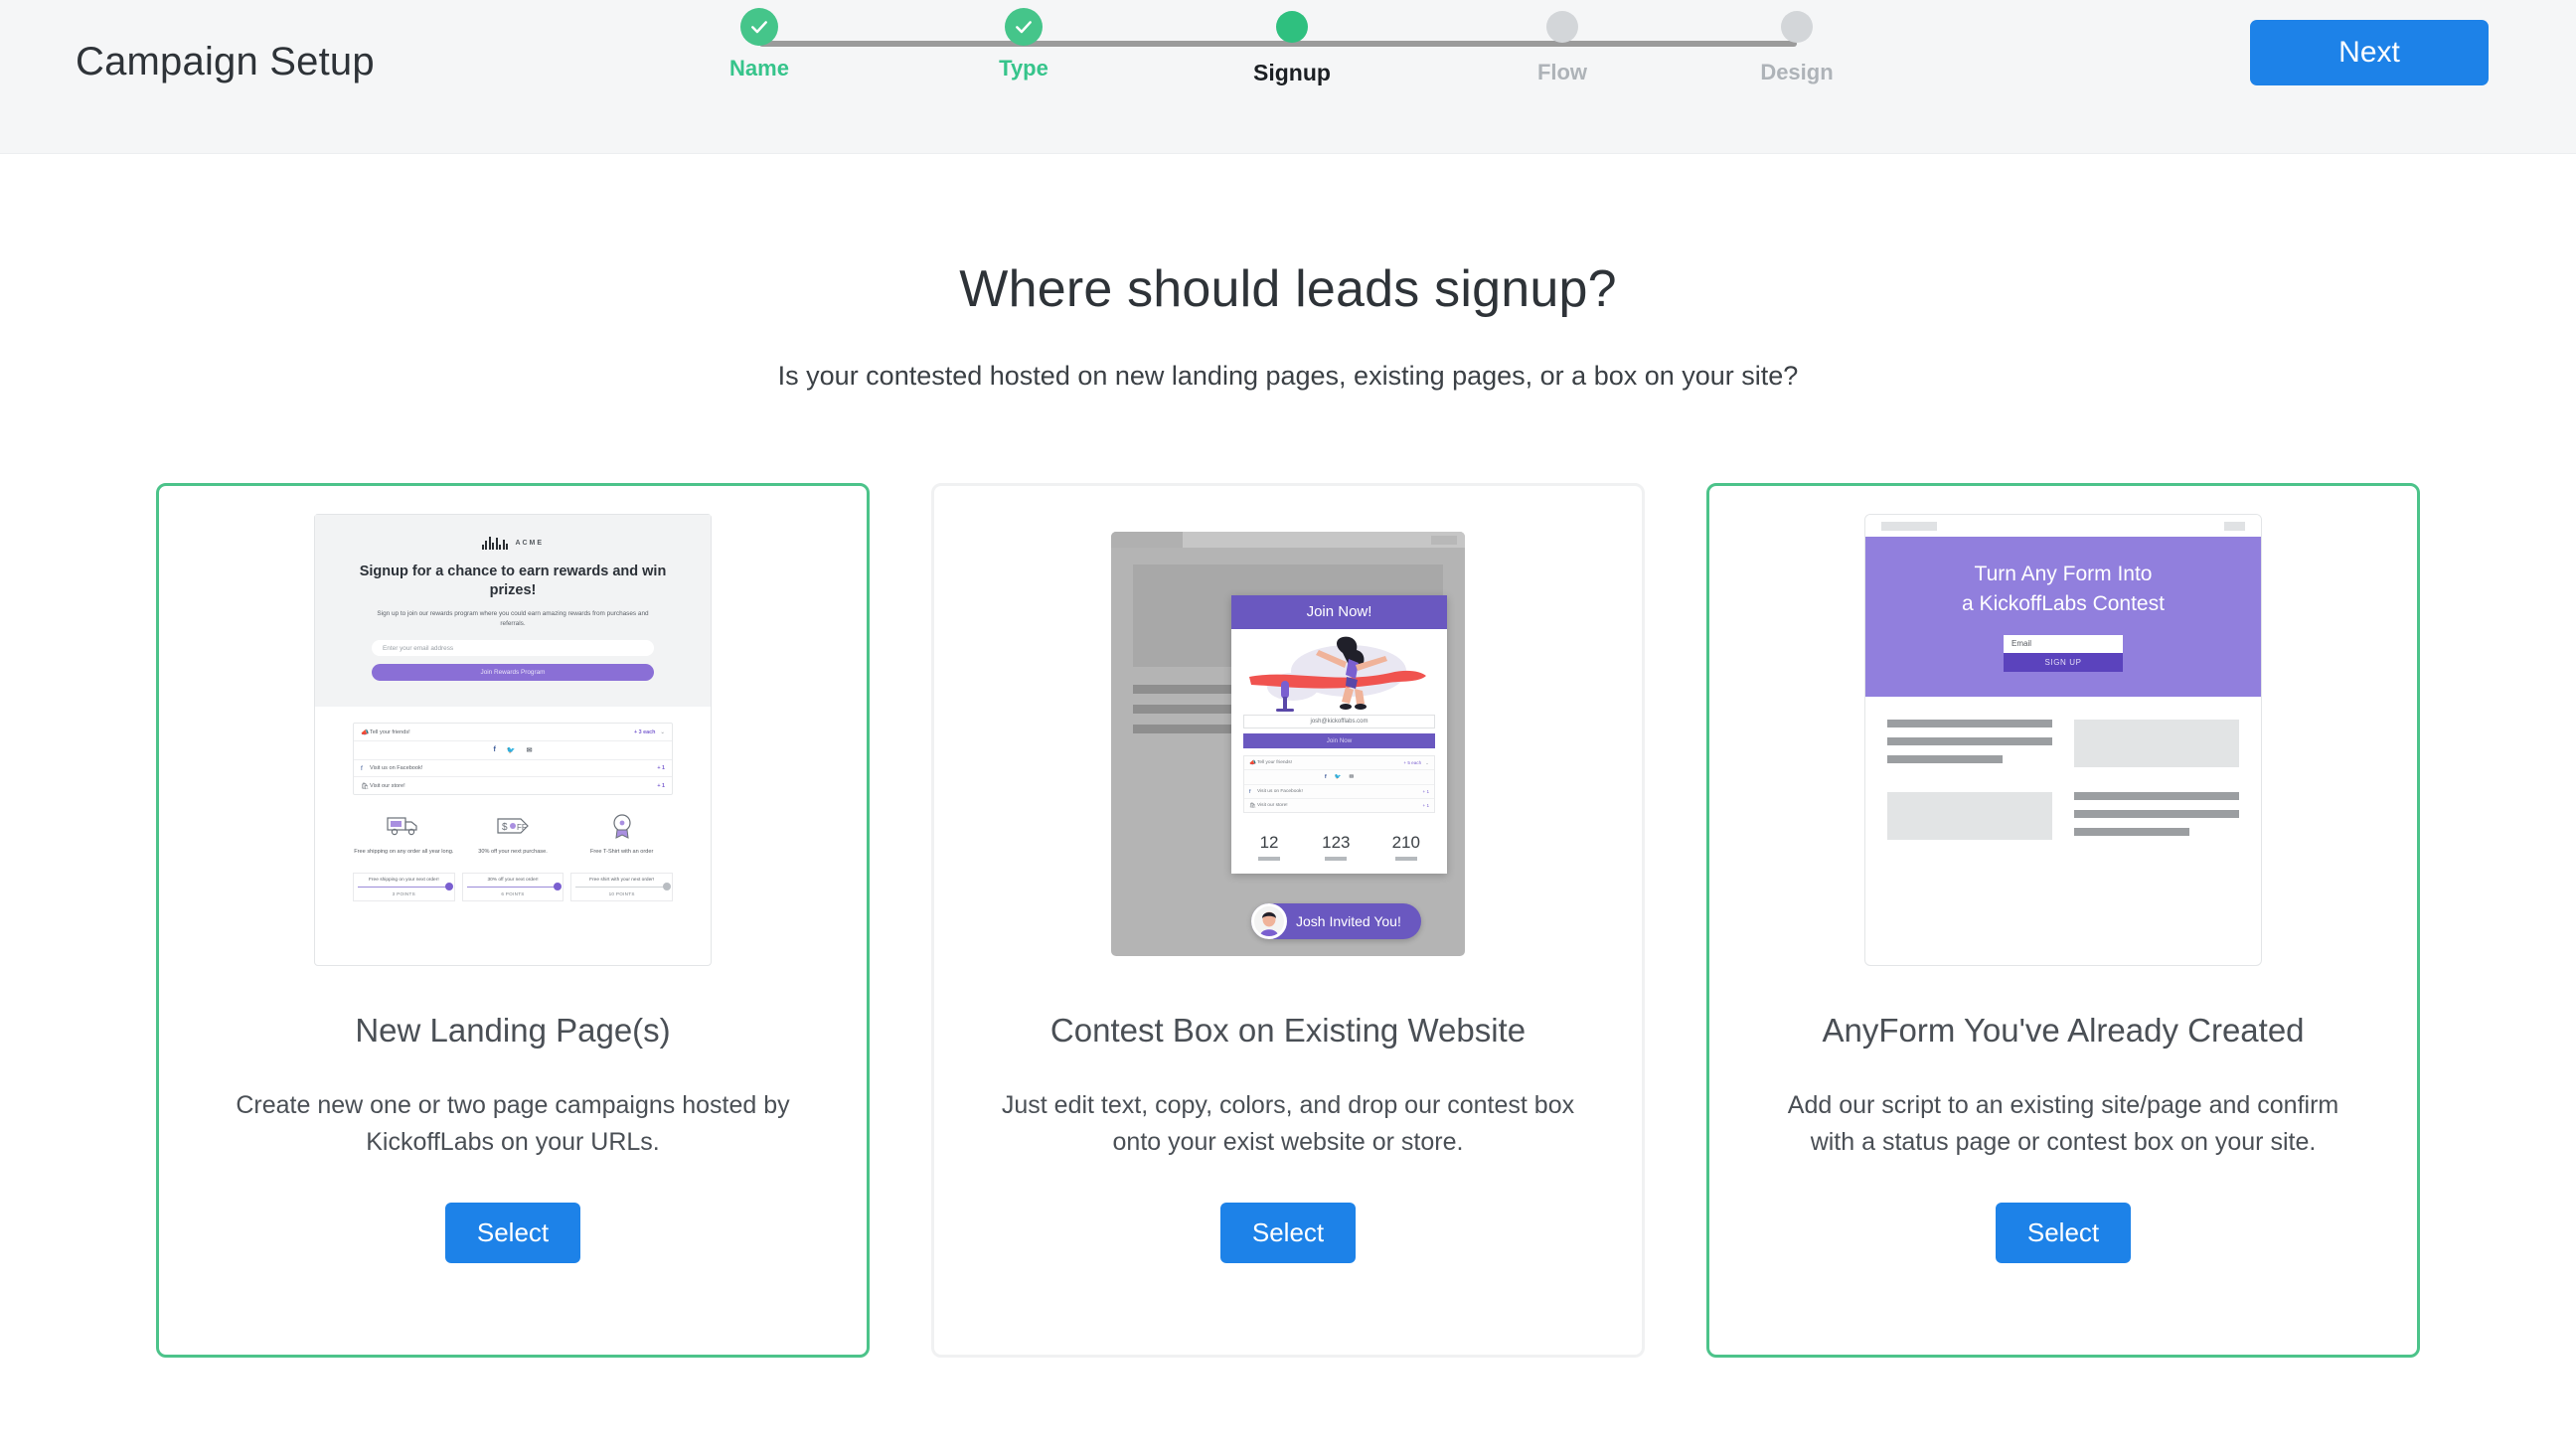 Image resolution: width=2576 pixels, height=1455 pixels. Describe the element at coordinates (1288, 1030) in the screenshot. I see `card-title: Contest Box on Existing Website` at that location.